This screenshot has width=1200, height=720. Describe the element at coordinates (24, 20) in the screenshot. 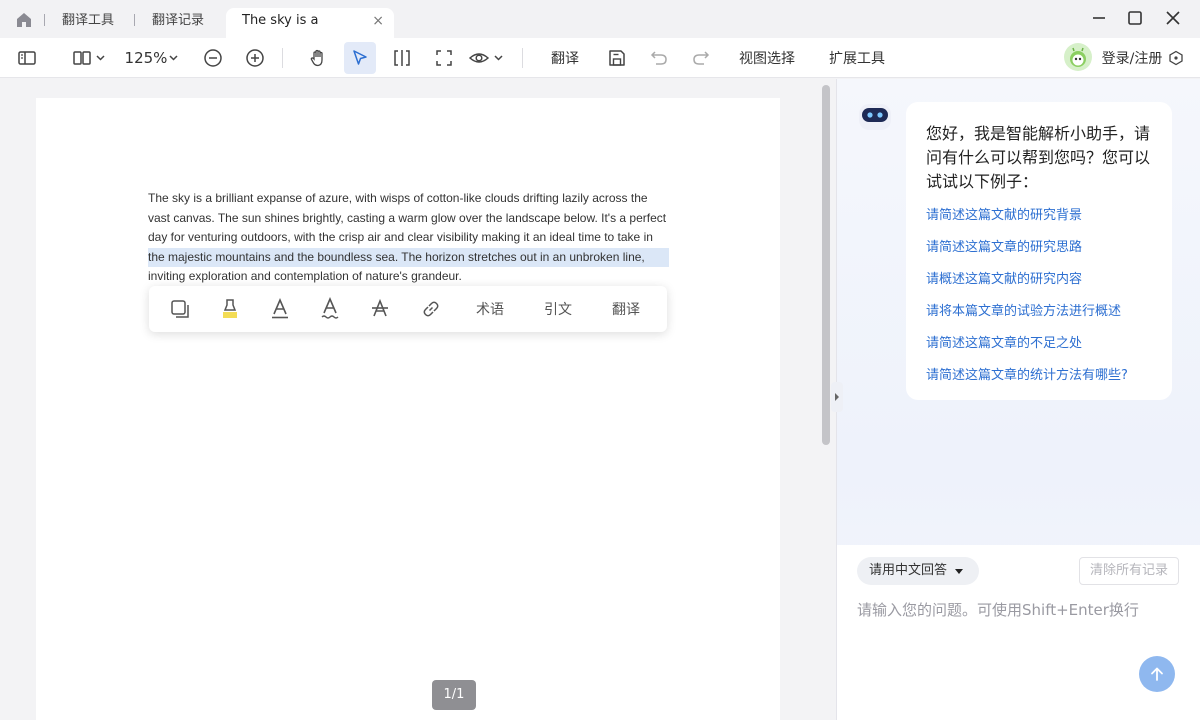

I see `home-icon` at that location.